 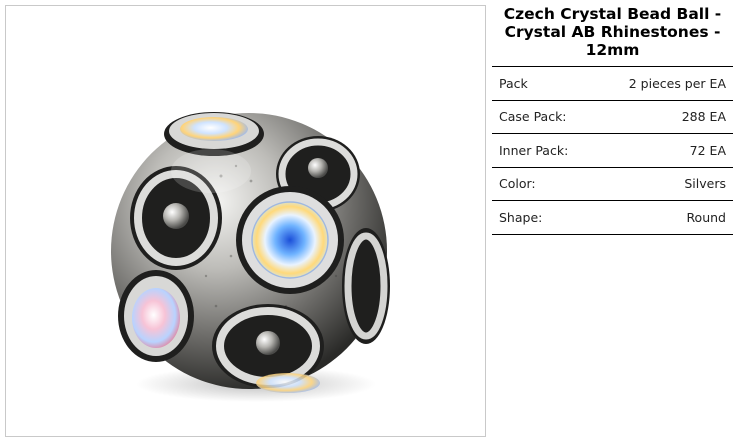 What do you see at coordinates (544, 116) in the screenshot?
I see `spec-label: Case Pack:` at bounding box center [544, 116].